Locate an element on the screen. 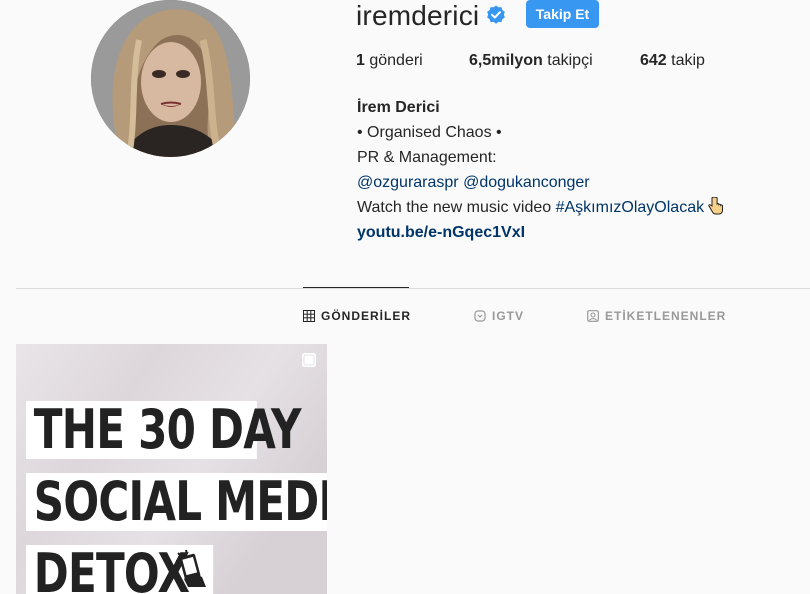 Image resolution: width=810 pixels, height=594 pixels. stat-followers: 6,5milyon takipçi is located at coordinates (531, 61).